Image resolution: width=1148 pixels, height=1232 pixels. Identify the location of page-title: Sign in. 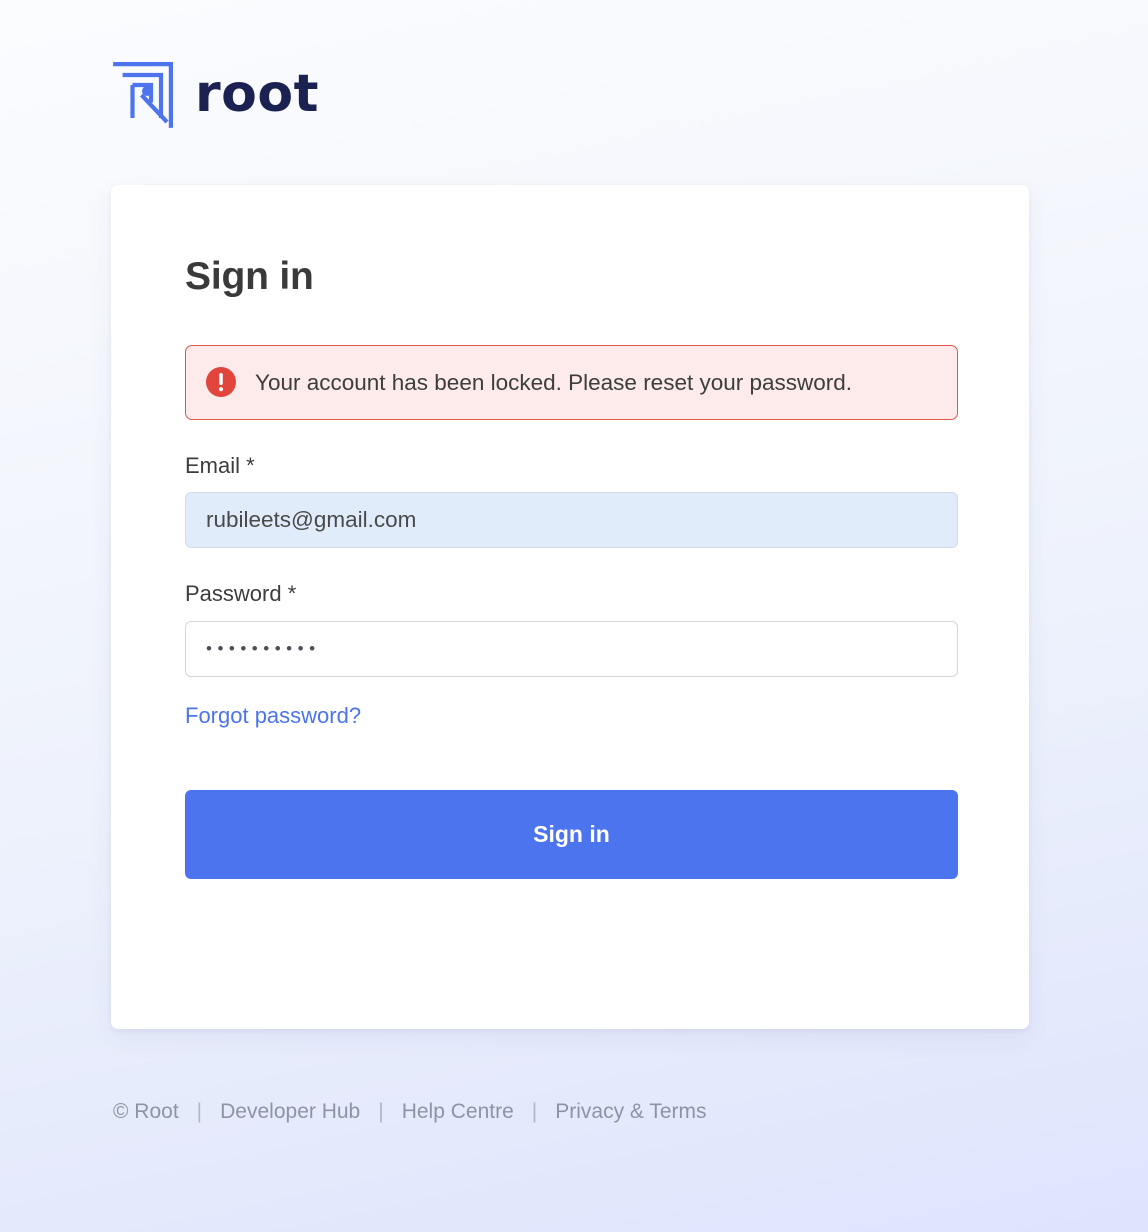
(249, 276).